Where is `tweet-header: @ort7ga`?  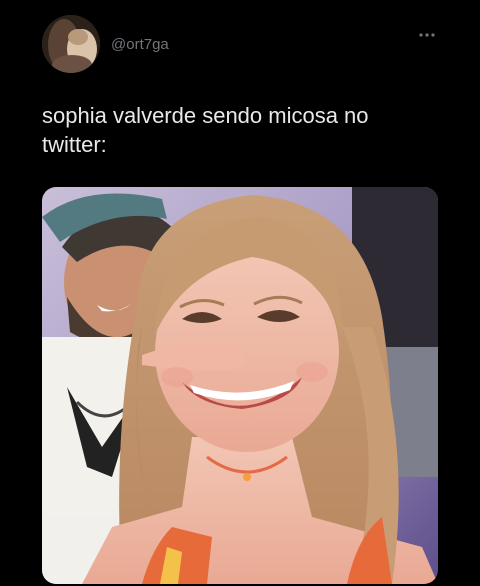 tweet-header: @ort7ga is located at coordinates (105, 44).